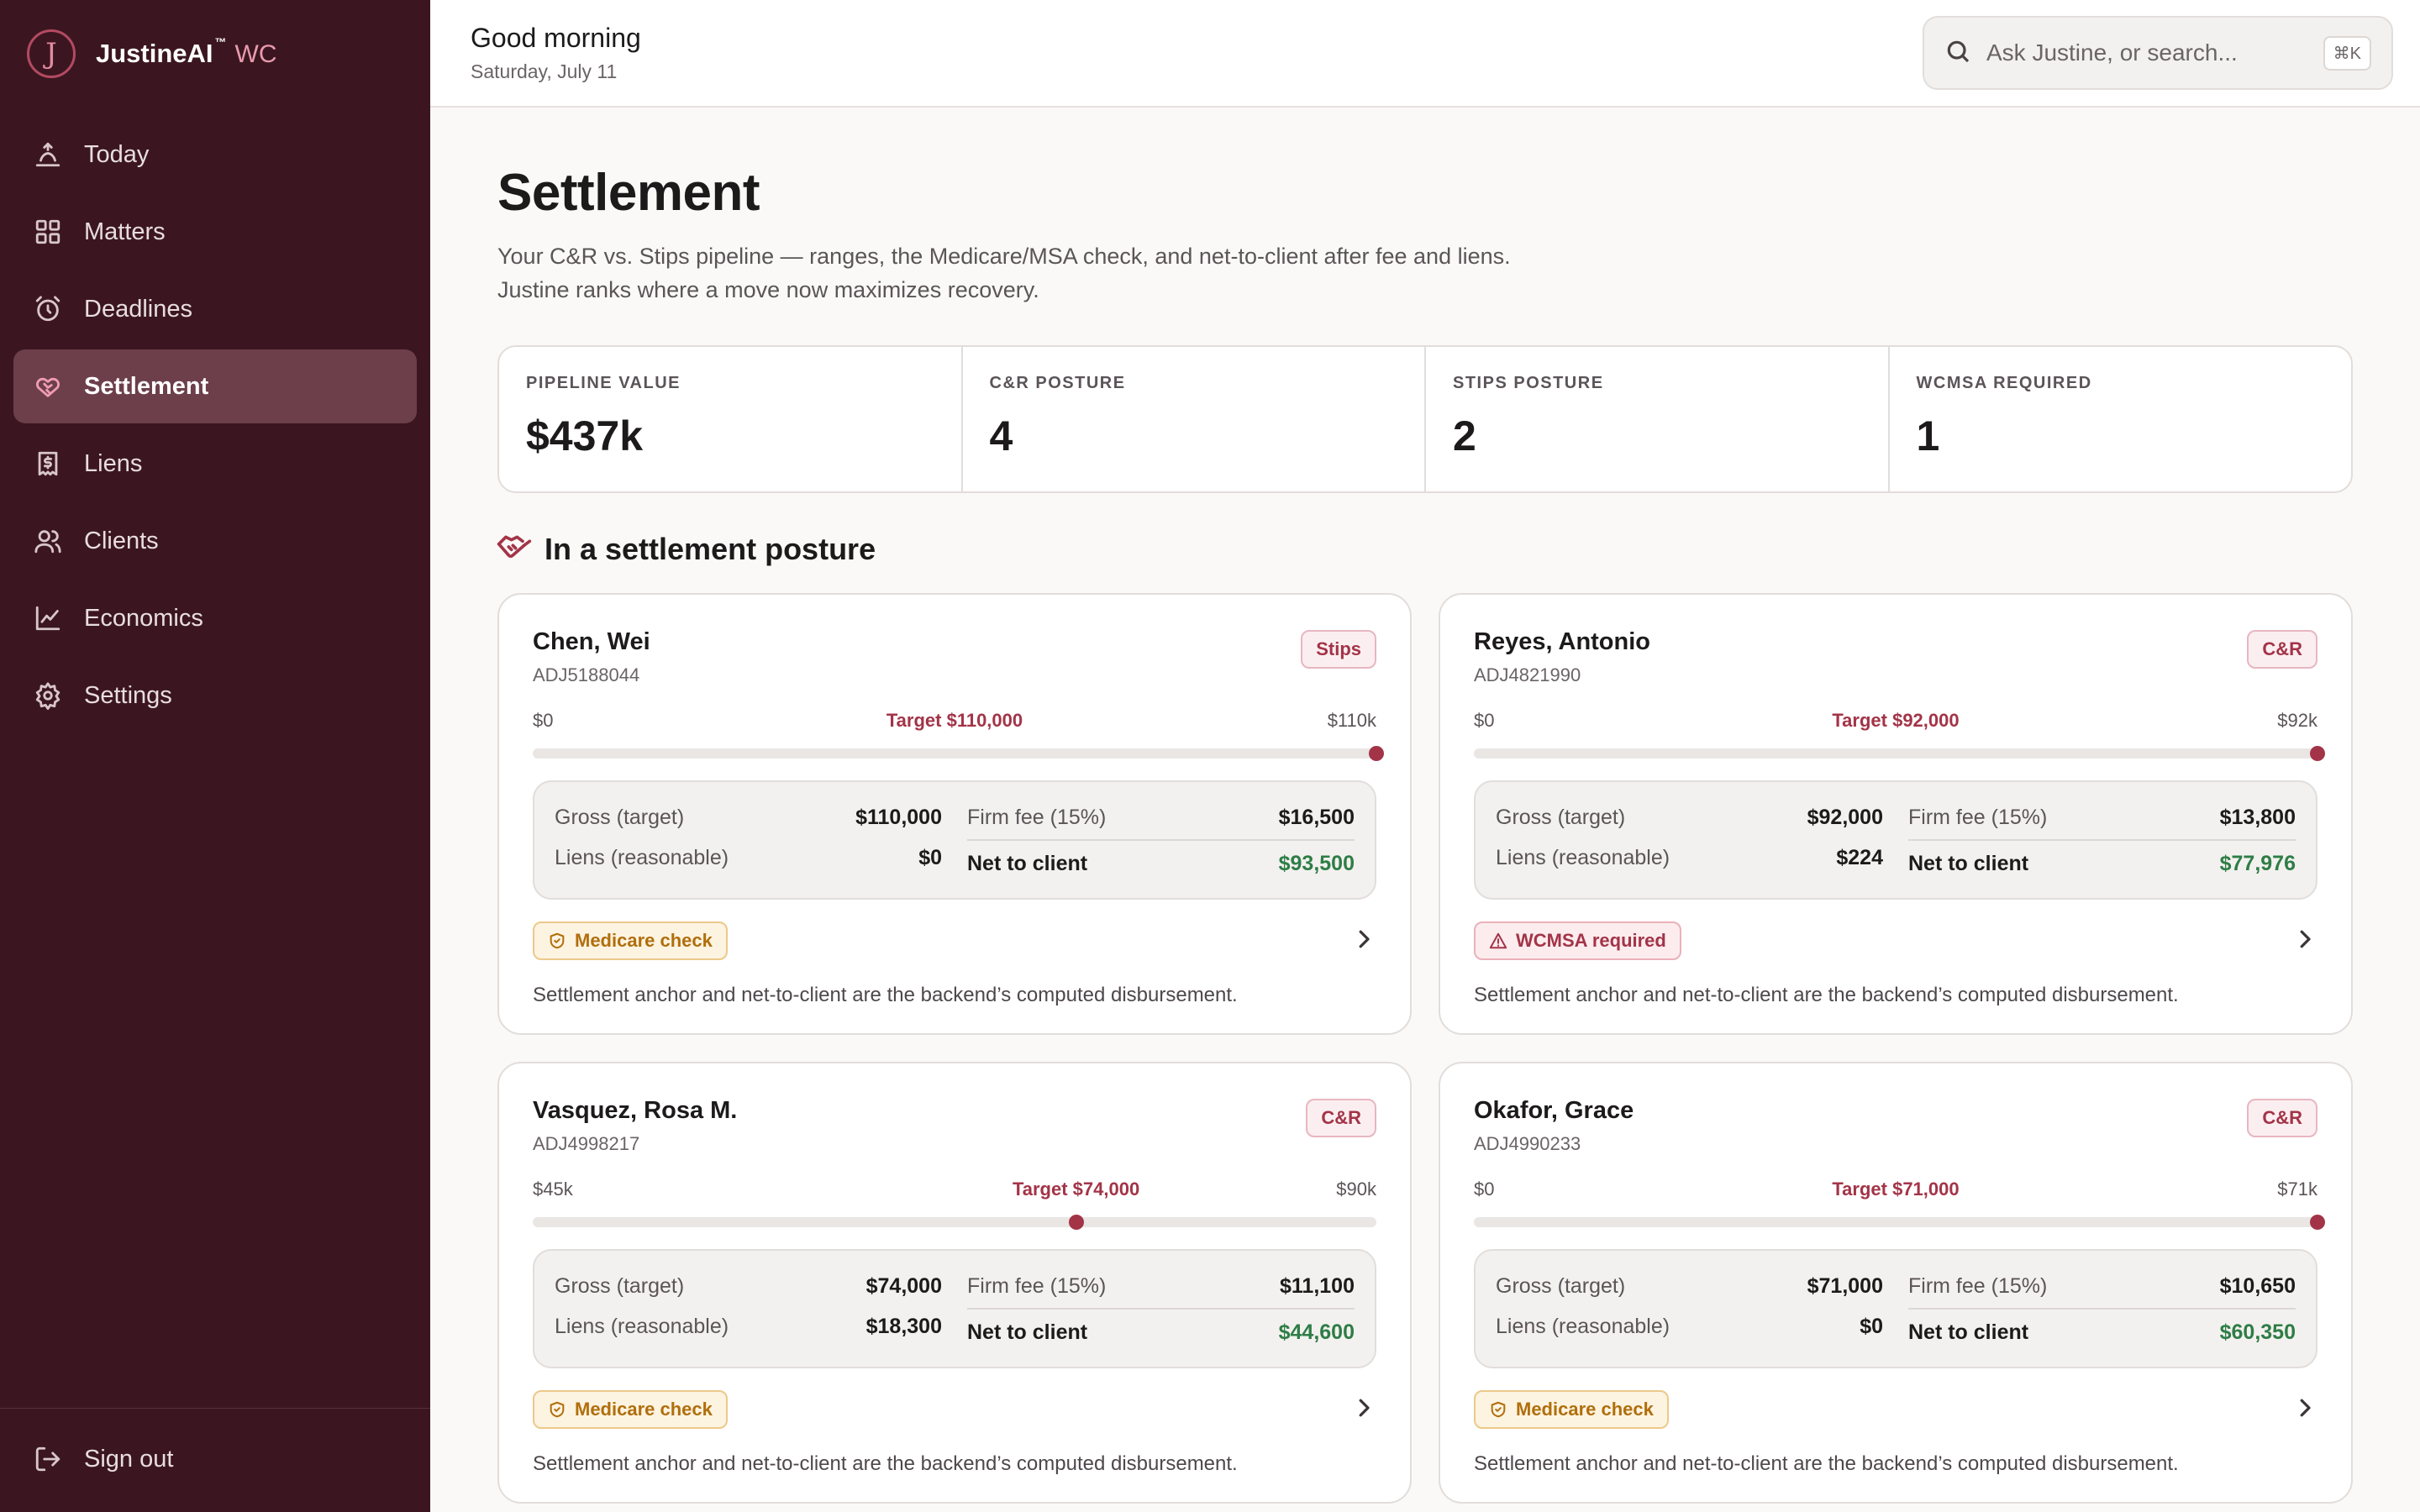  What do you see at coordinates (2102, 1331) in the screenshot?
I see `net-row: Net to client $60,350` at bounding box center [2102, 1331].